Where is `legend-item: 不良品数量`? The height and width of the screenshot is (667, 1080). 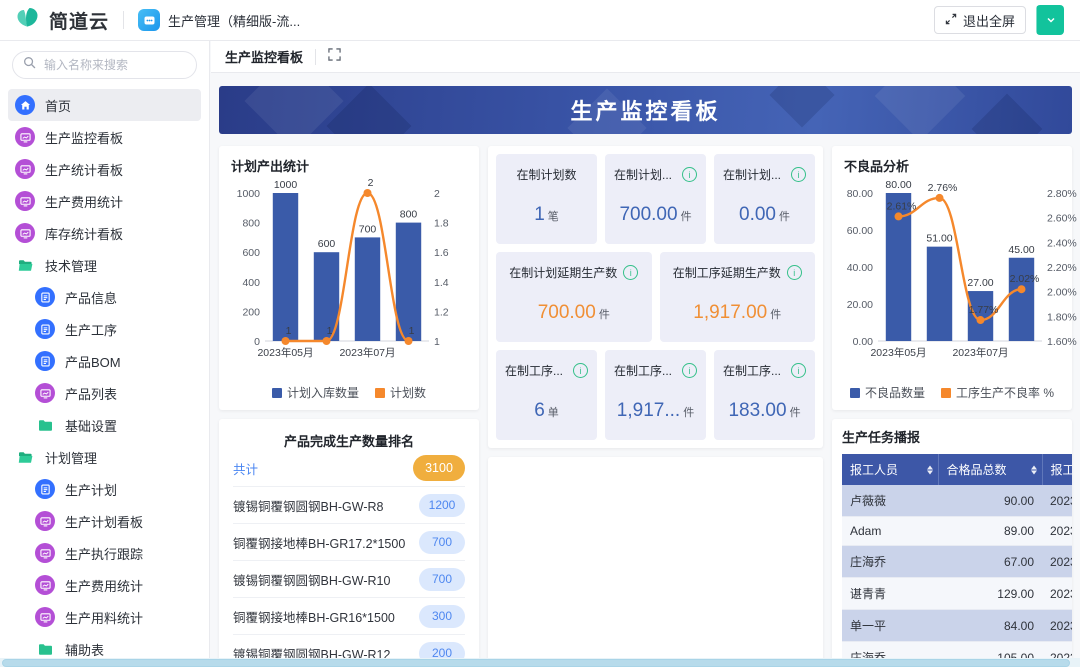 legend-item: 不良品数量 is located at coordinates (887, 392).